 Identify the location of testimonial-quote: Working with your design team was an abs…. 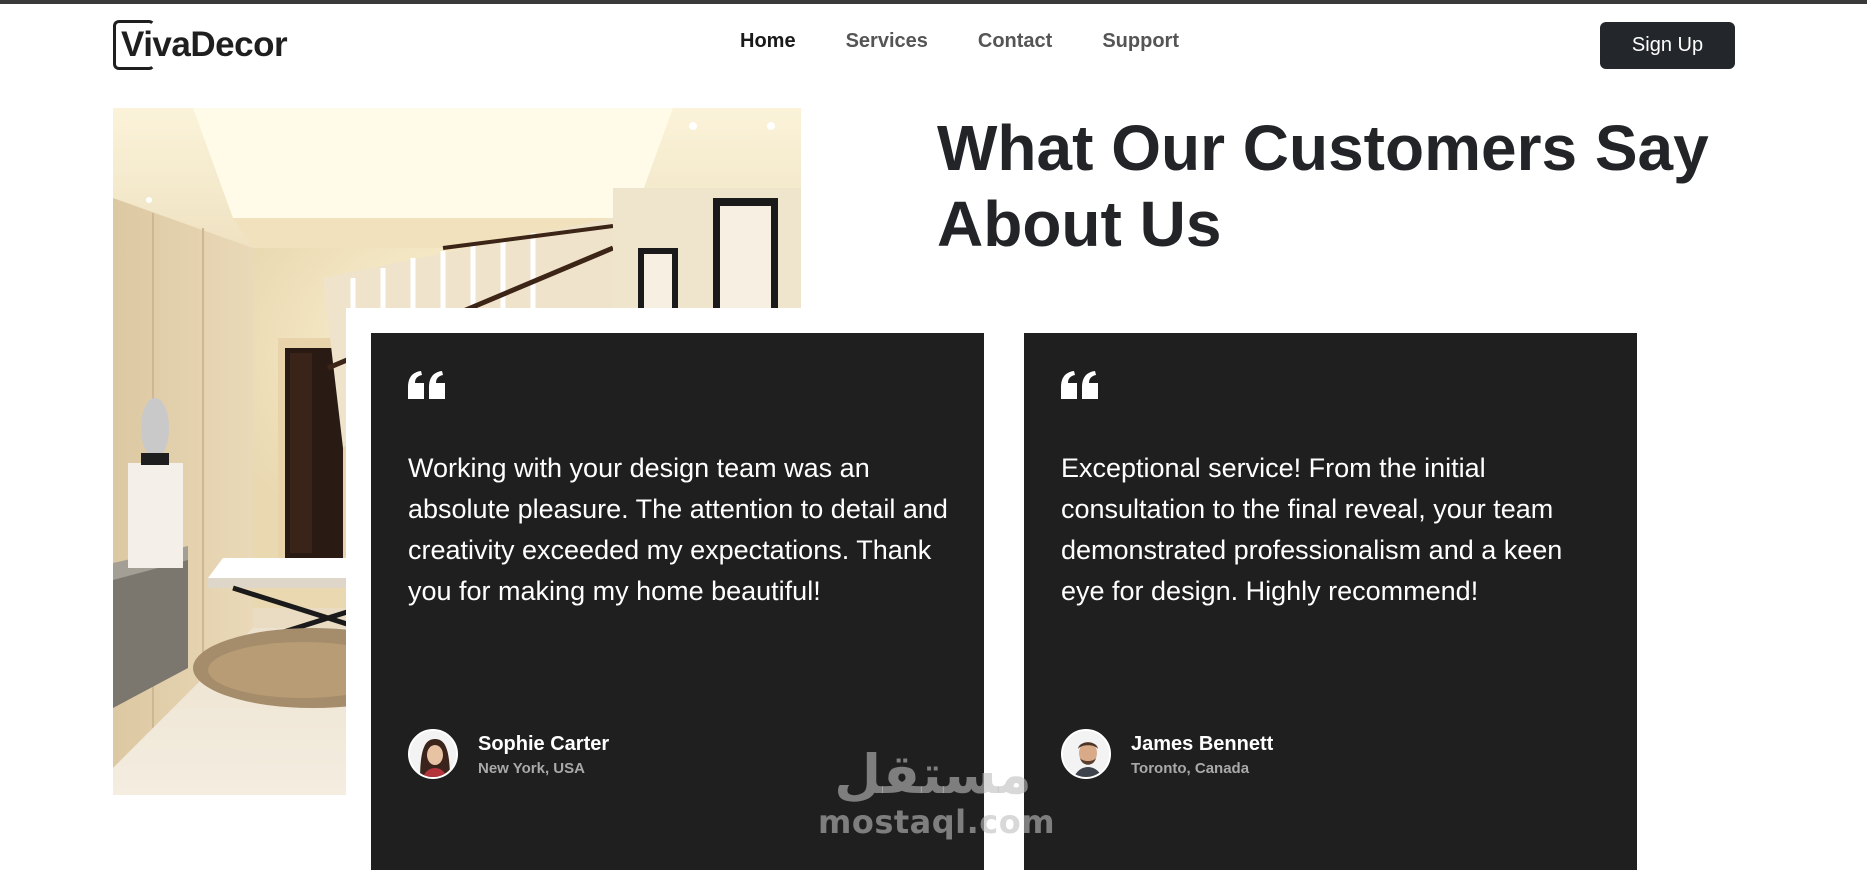
(678, 529).